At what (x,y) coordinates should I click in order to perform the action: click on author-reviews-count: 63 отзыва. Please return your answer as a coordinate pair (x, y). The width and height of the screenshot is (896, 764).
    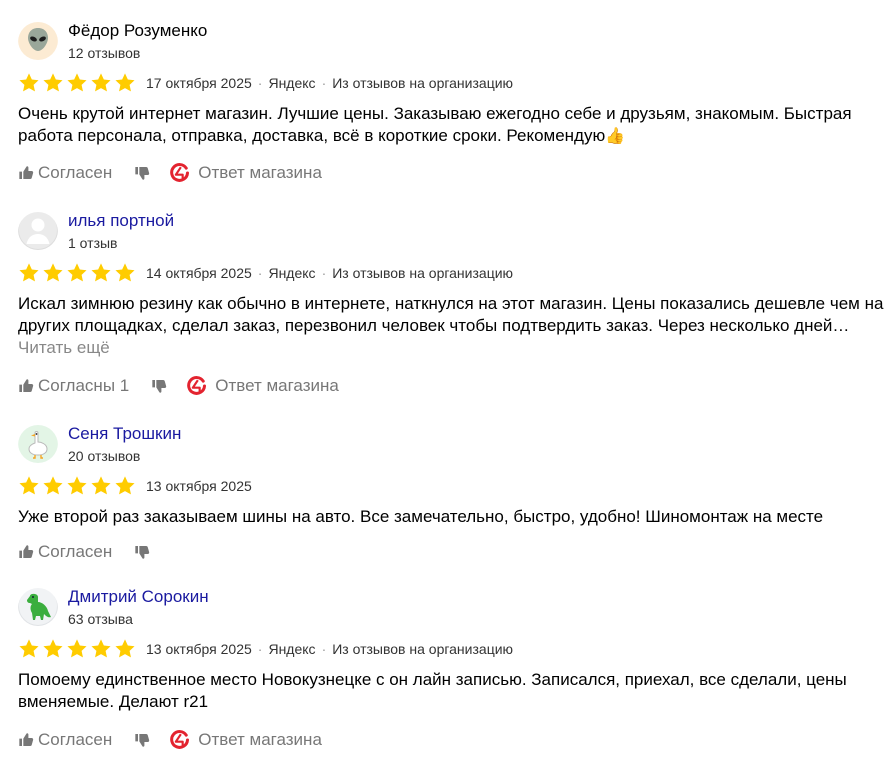
    Looking at the image, I should click on (100, 619).